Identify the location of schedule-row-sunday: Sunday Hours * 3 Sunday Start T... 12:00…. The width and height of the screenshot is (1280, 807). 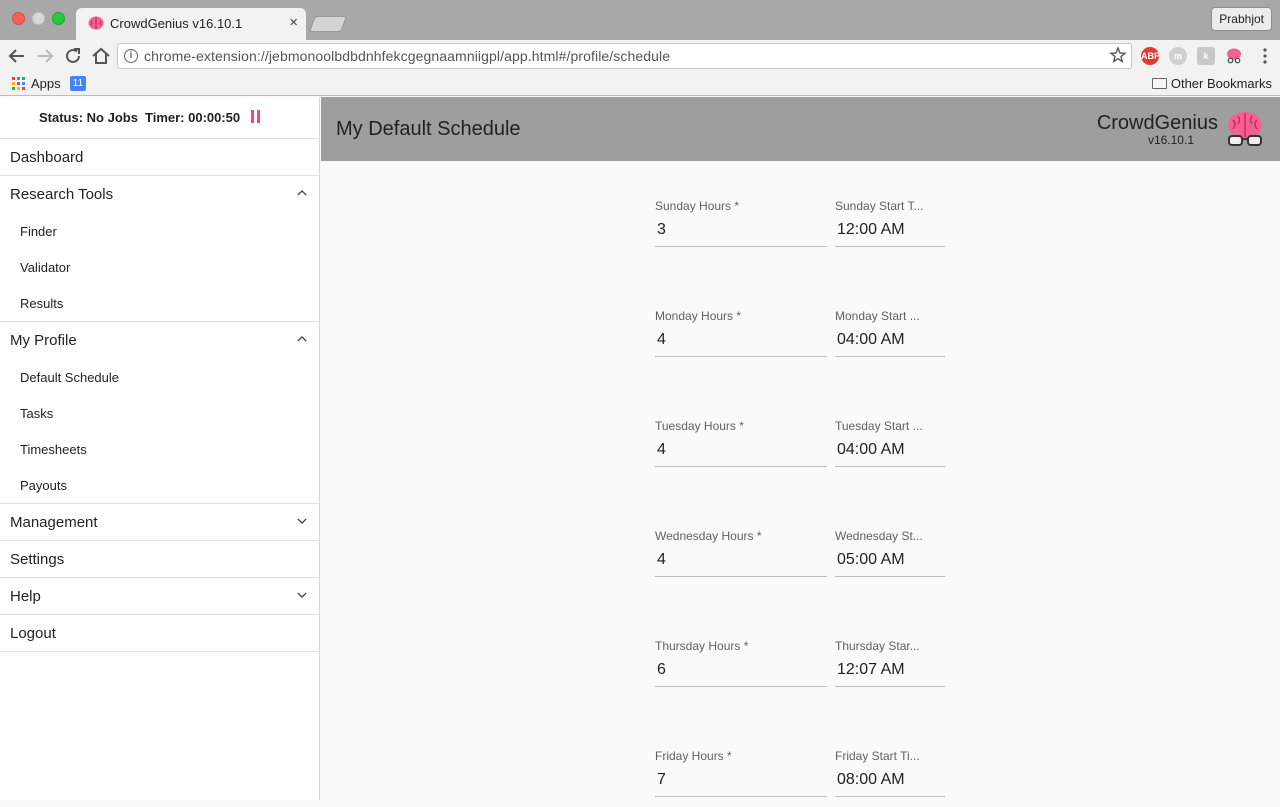
(805, 227).